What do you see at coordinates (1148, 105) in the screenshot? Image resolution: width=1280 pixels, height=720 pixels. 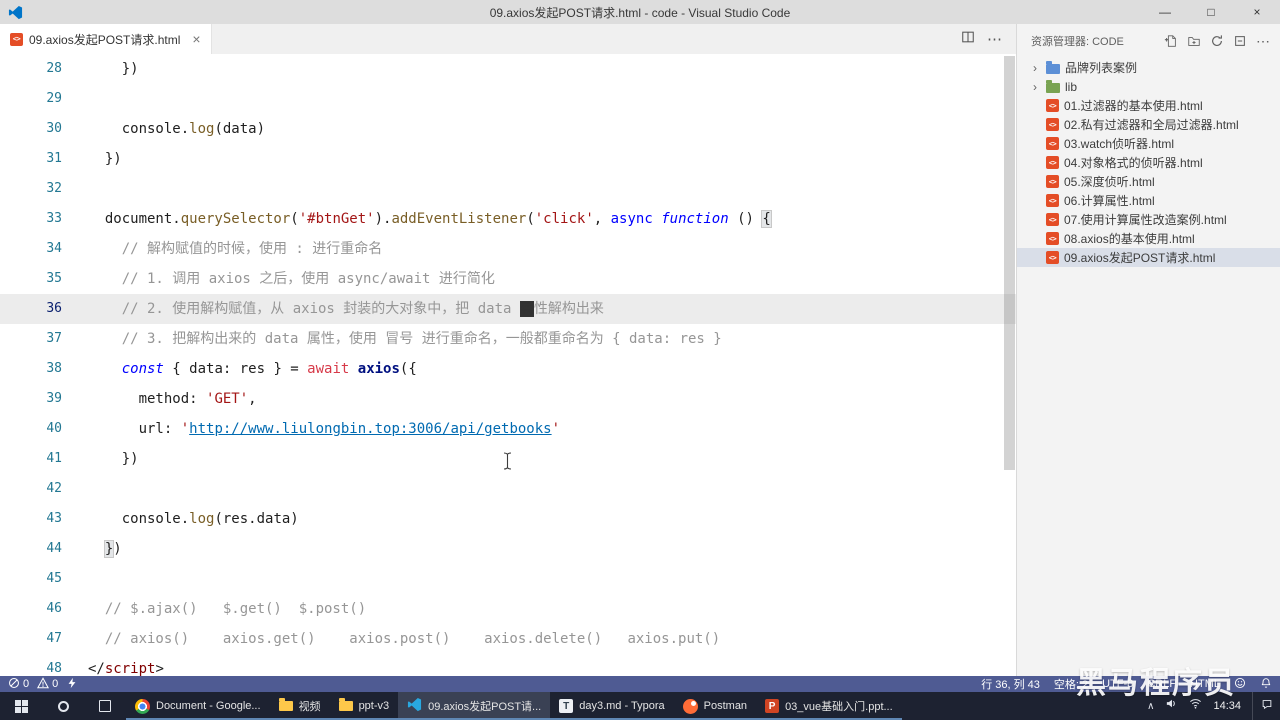 I see `file-tree-item: <> 01.过滤器的基本使用.html` at bounding box center [1148, 105].